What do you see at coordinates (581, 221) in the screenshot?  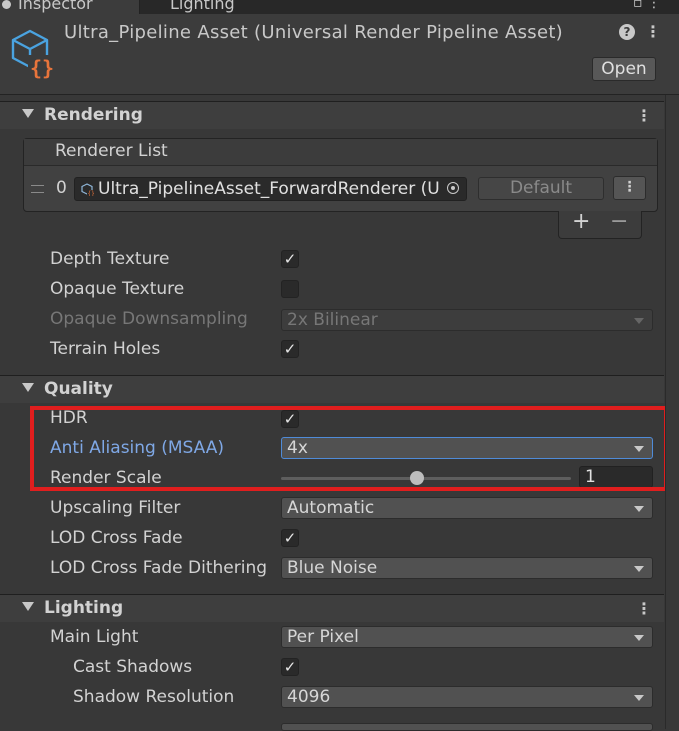 I see `add-renderer-button: +` at bounding box center [581, 221].